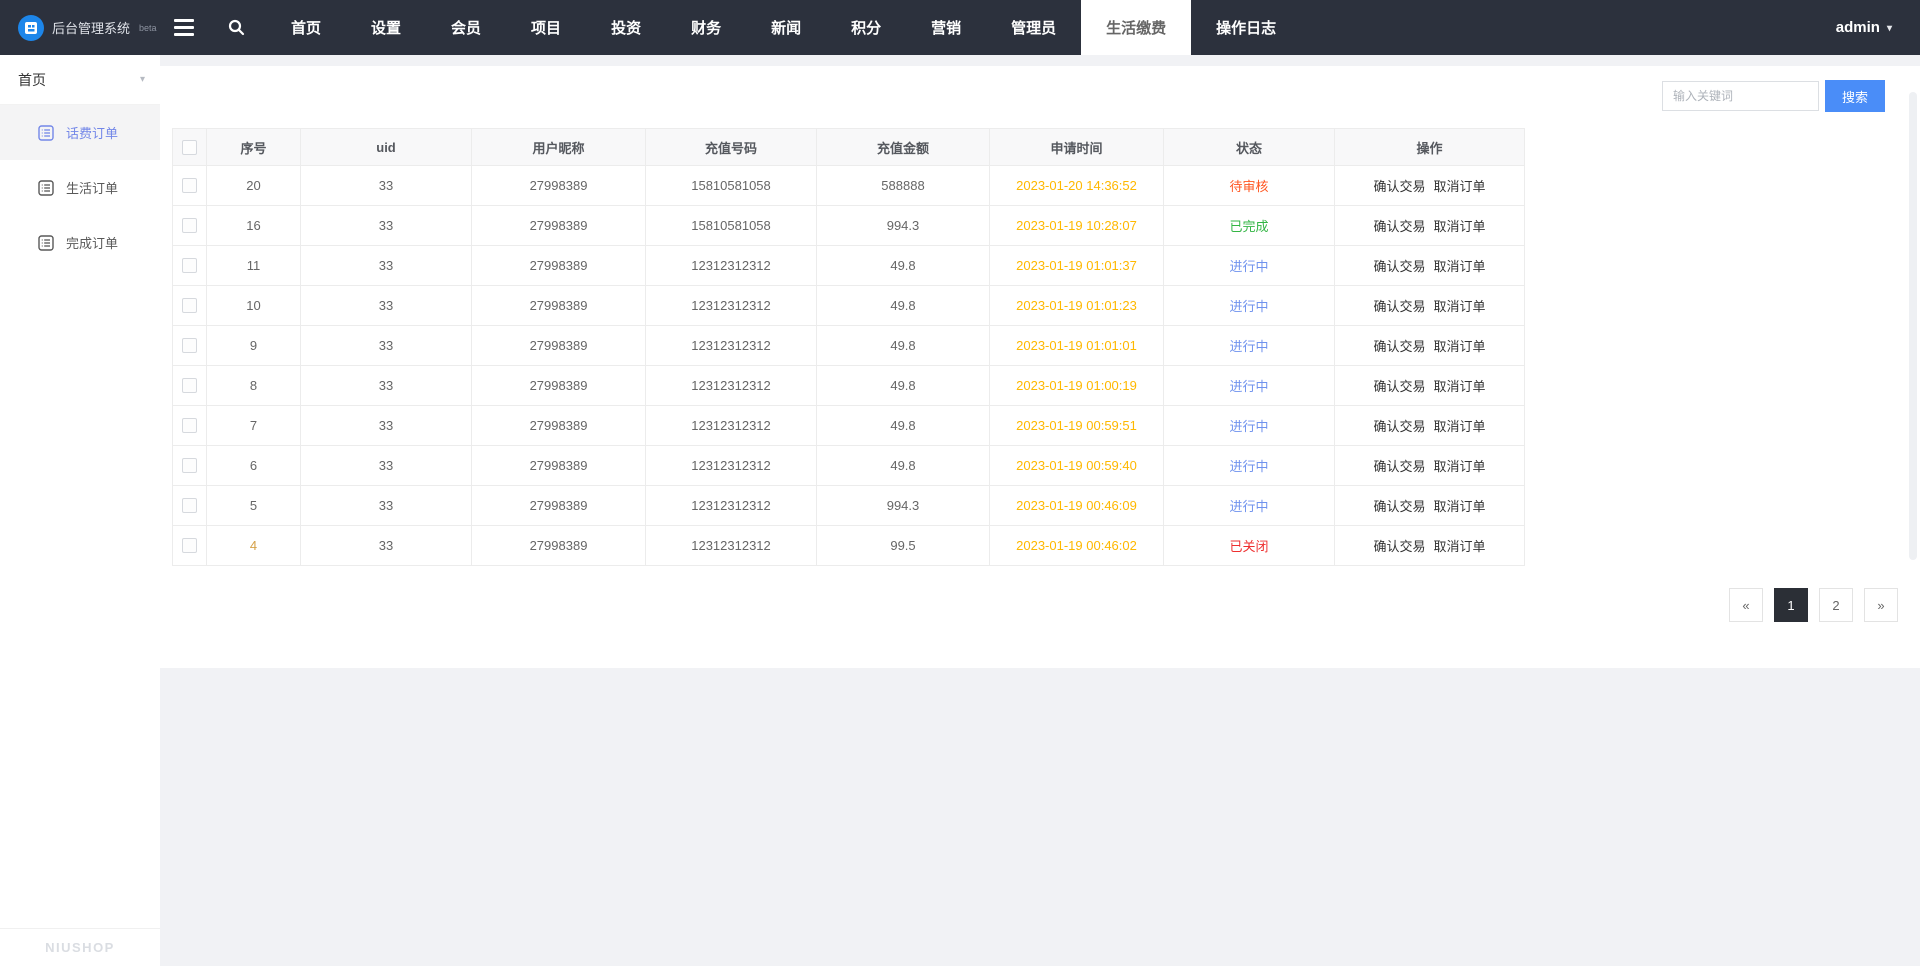  I want to click on nav-item-7: 新闻, so click(786, 27).